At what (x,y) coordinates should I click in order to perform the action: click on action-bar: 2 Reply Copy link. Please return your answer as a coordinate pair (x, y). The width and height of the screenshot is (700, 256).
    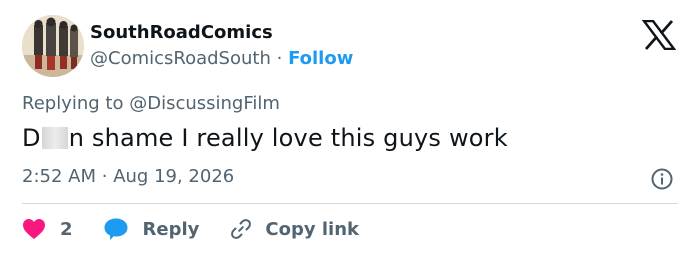
    Looking at the image, I should click on (190, 229).